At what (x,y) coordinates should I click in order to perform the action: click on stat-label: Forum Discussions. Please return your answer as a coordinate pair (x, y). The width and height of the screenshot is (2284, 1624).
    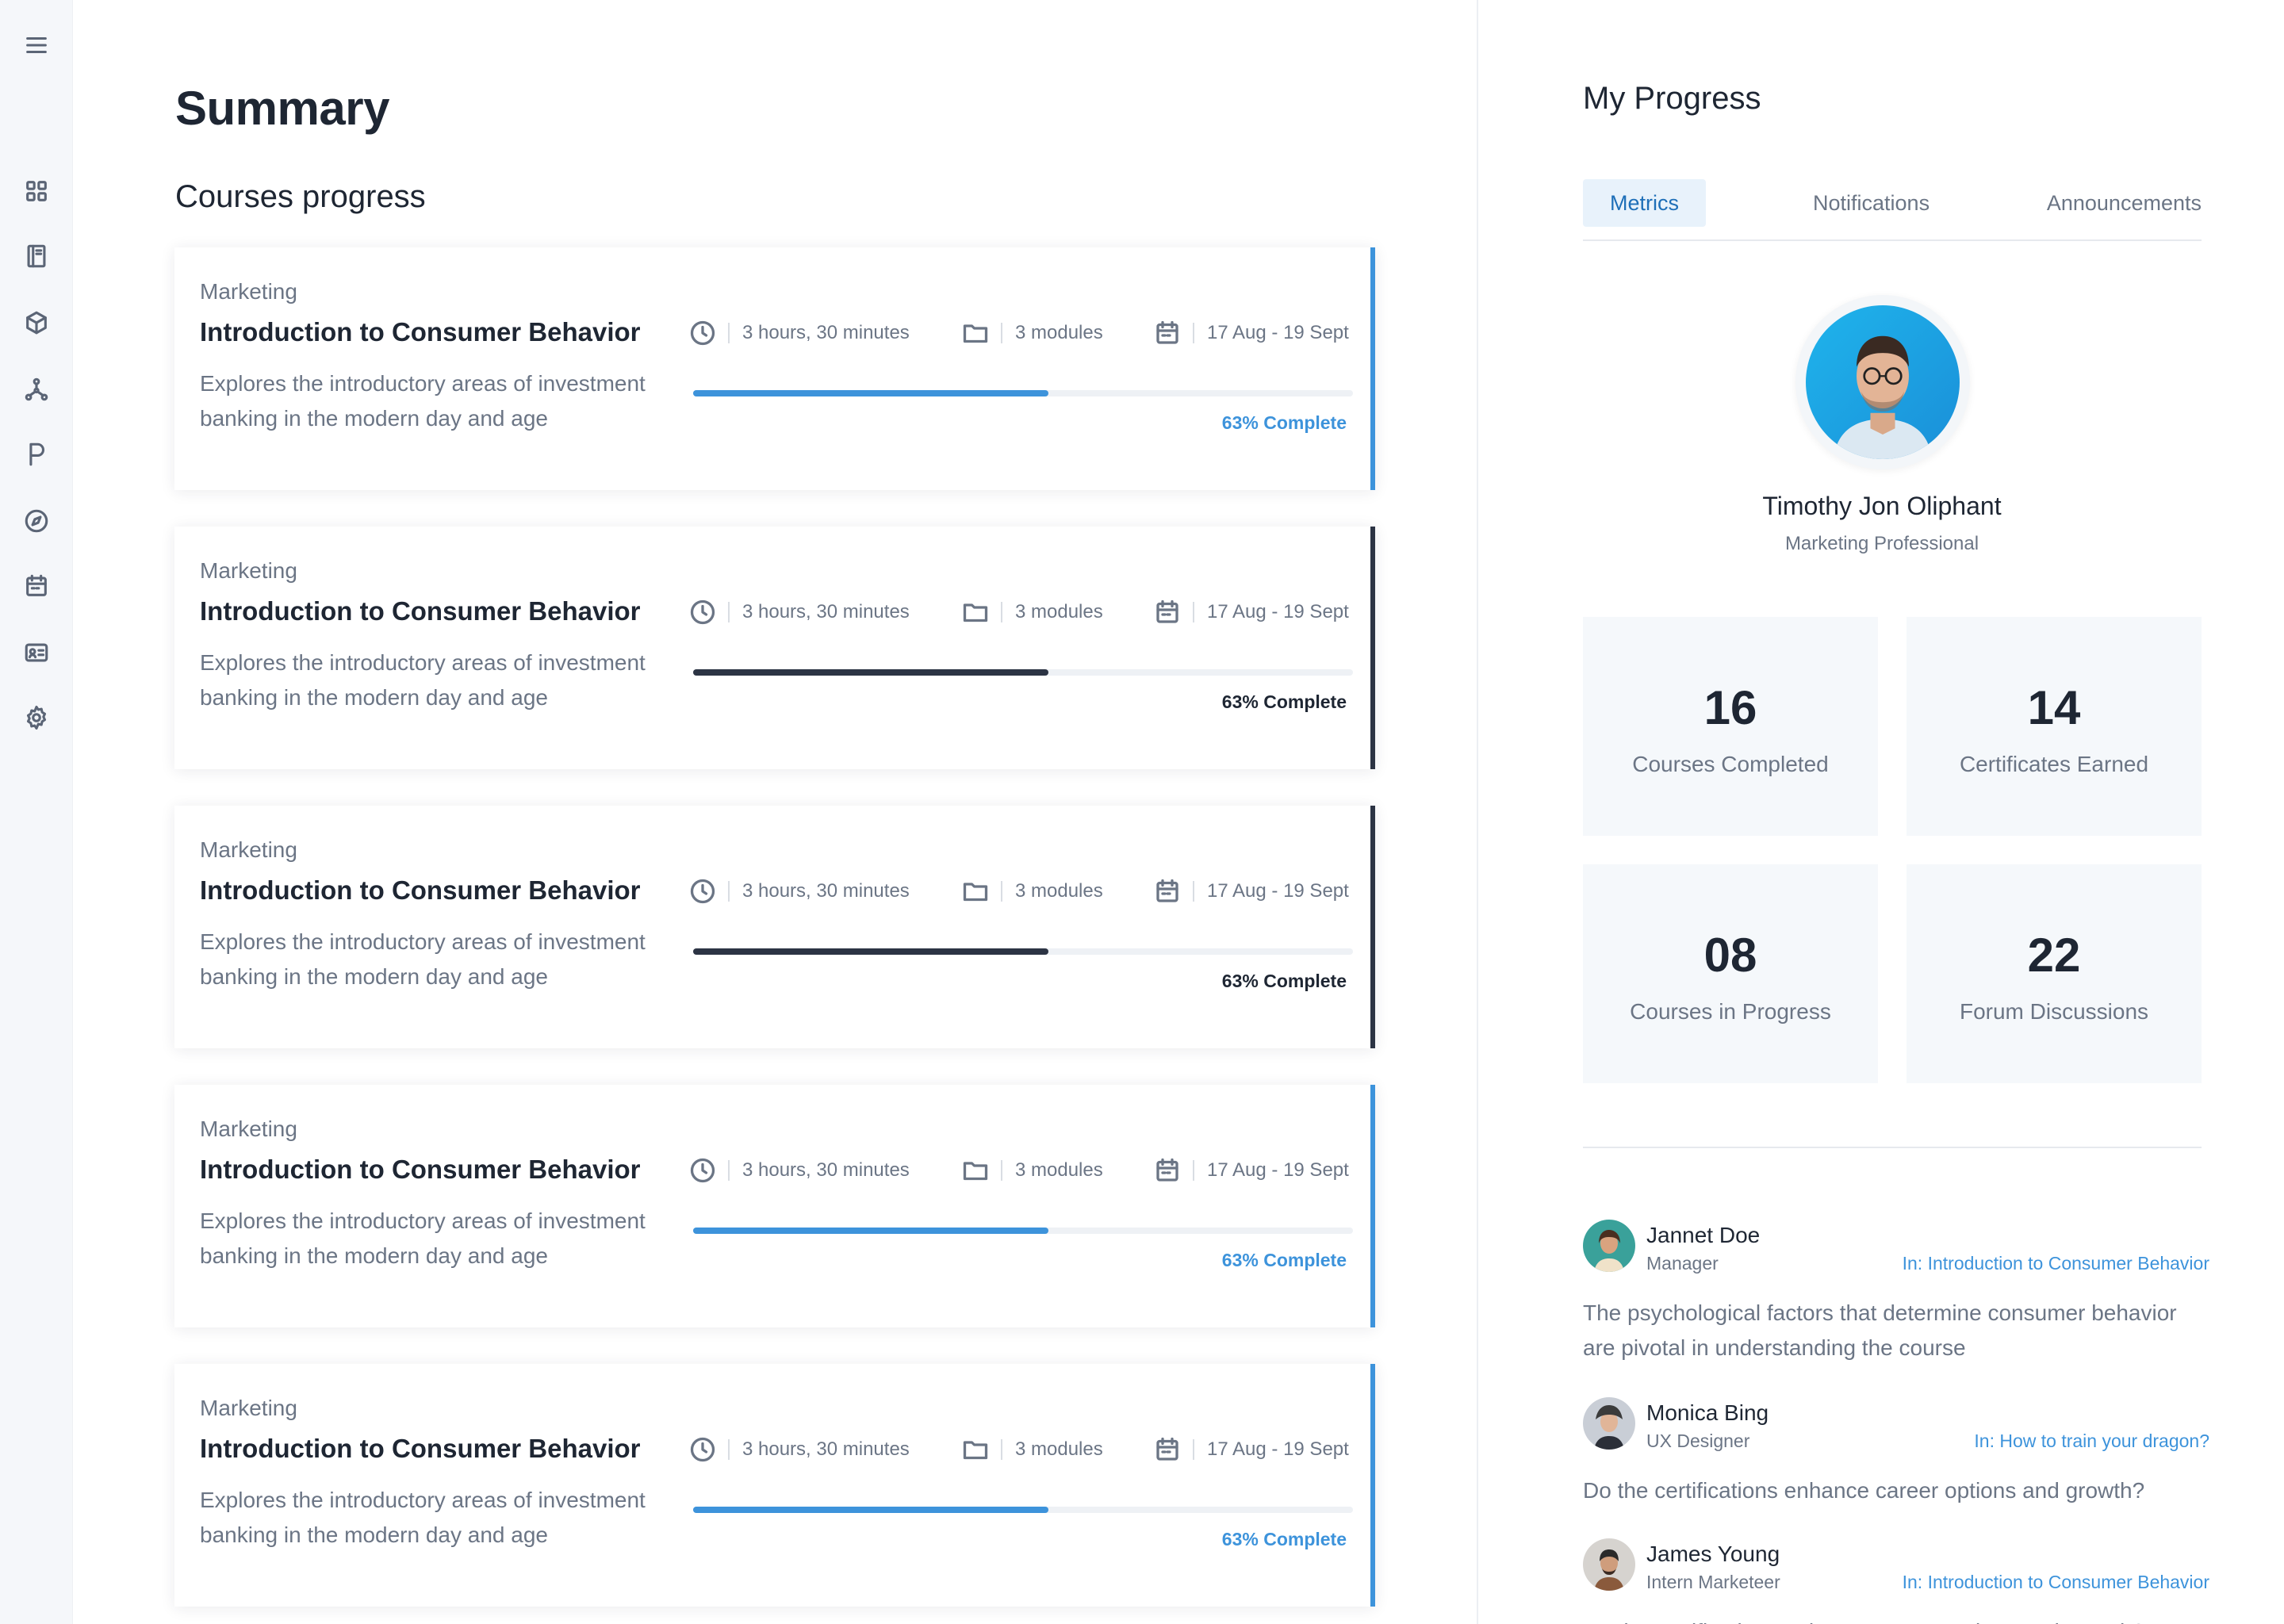
    Looking at the image, I should click on (2054, 1011).